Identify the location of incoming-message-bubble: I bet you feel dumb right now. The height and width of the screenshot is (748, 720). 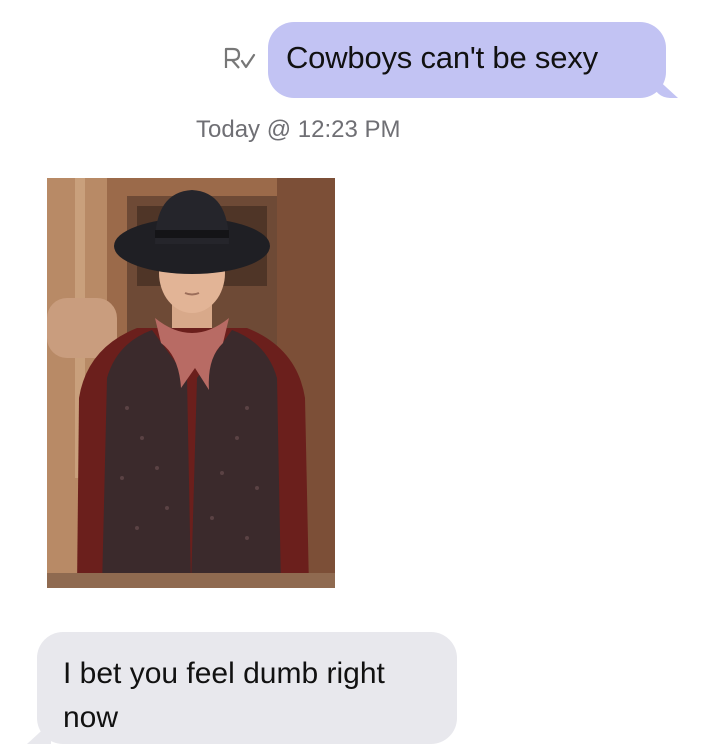
(247, 688).